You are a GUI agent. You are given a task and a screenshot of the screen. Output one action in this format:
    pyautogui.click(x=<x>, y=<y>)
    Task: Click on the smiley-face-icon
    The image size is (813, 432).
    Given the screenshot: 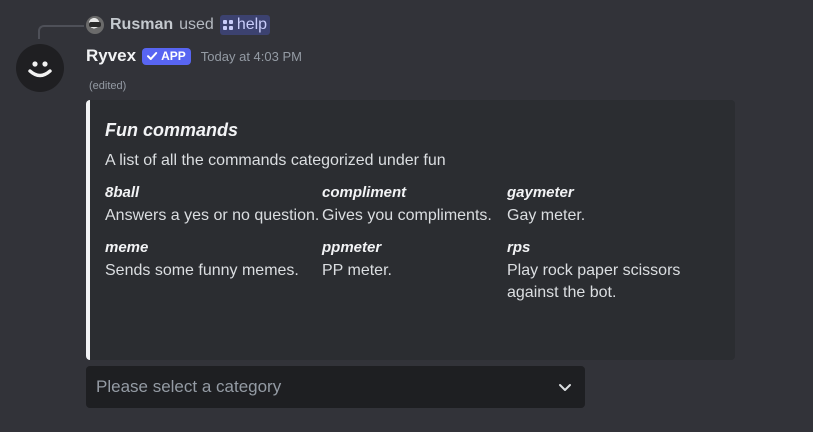 What is the action you would take?
    pyautogui.click(x=40, y=69)
    